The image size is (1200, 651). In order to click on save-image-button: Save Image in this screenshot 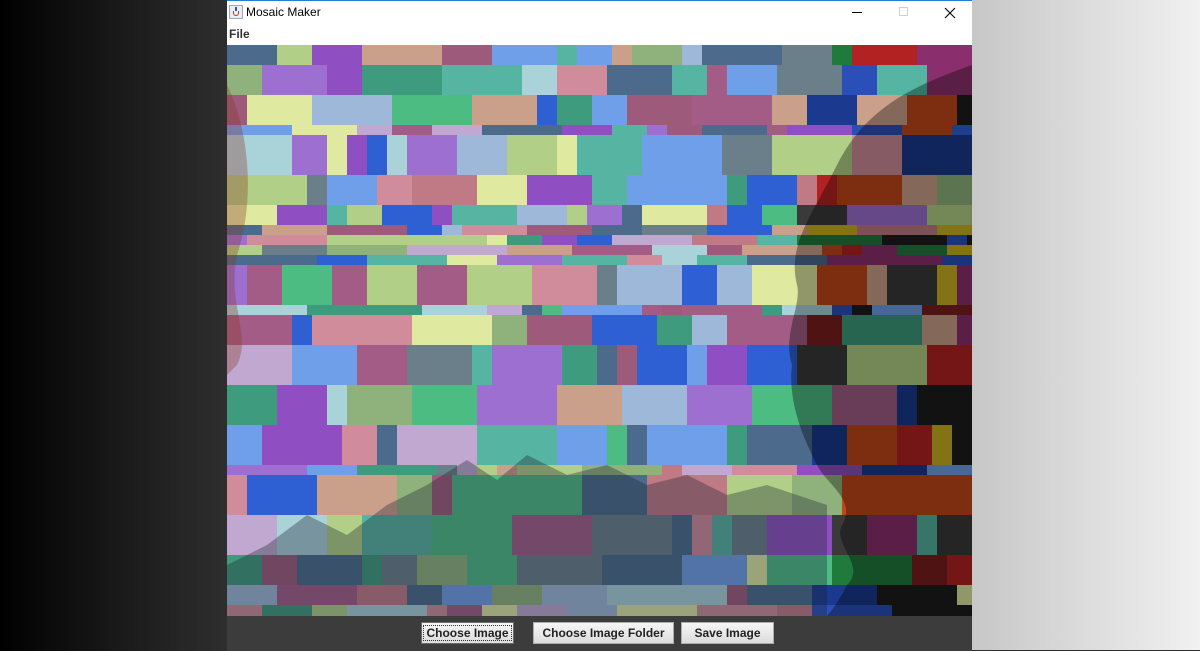, I will do `click(727, 633)`.